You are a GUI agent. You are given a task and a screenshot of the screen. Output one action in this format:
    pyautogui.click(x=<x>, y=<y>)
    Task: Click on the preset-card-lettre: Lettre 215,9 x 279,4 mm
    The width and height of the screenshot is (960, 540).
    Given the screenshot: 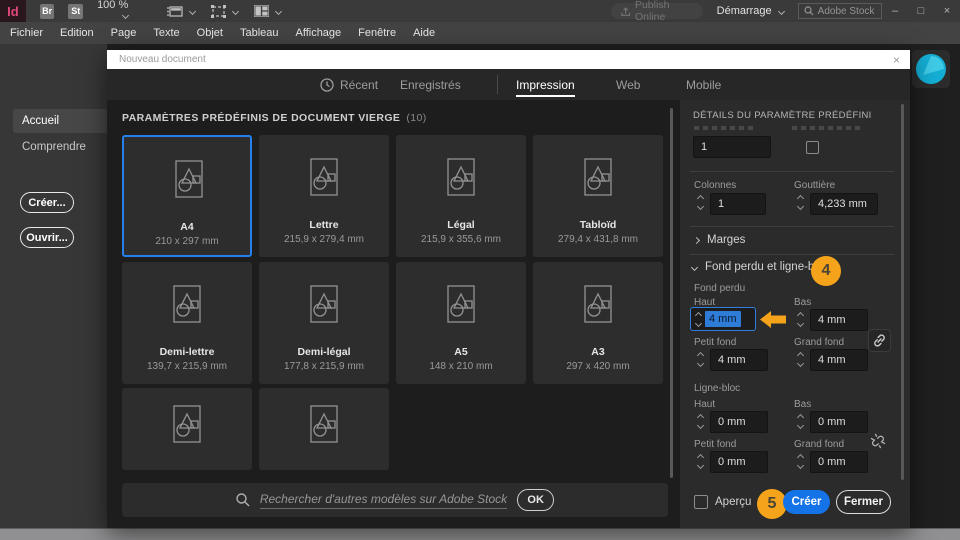 What is the action you would take?
    pyautogui.click(x=324, y=196)
    